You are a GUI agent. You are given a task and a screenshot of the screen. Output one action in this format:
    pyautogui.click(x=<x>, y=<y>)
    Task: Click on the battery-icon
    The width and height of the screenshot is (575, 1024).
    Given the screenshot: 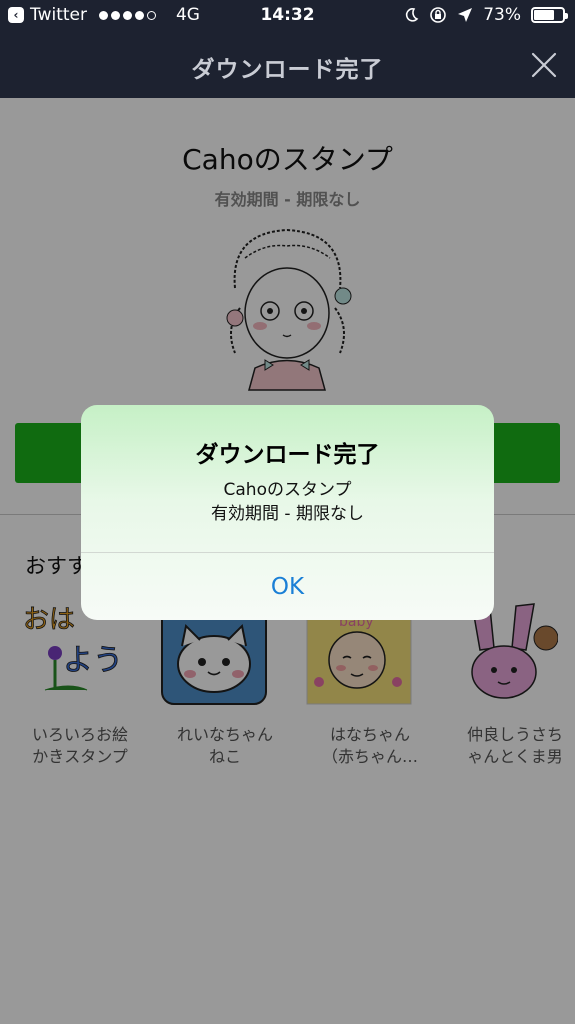 What is the action you would take?
    pyautogui.click(x=549, y=15)
    